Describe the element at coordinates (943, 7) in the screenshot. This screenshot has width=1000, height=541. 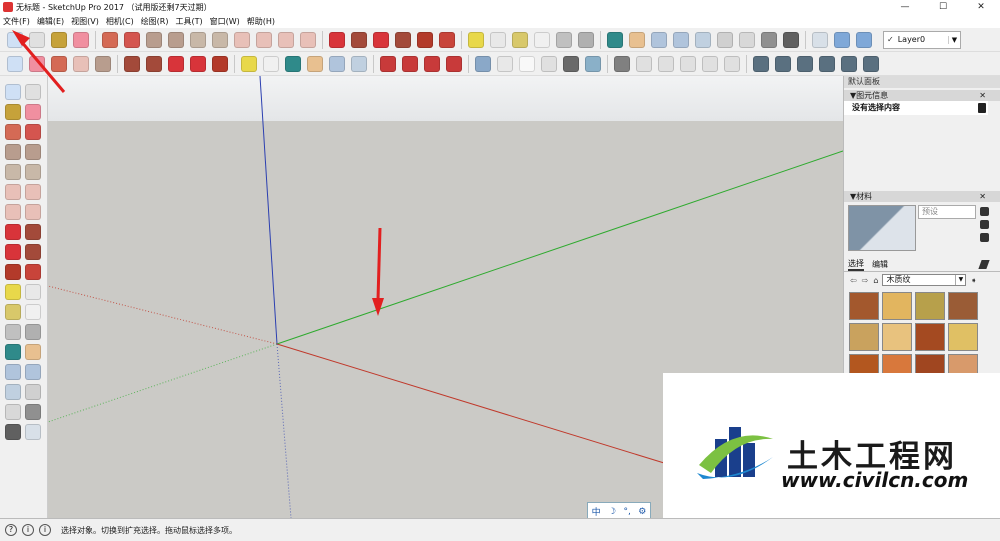
I see `maximize-button: ☐` at that location.